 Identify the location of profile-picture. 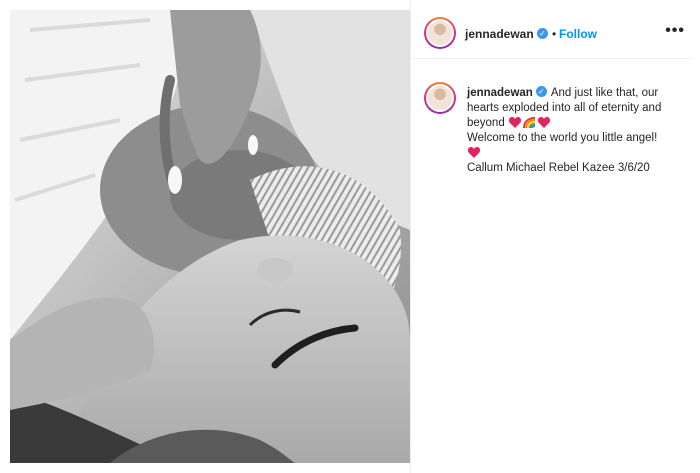
(440, 33).